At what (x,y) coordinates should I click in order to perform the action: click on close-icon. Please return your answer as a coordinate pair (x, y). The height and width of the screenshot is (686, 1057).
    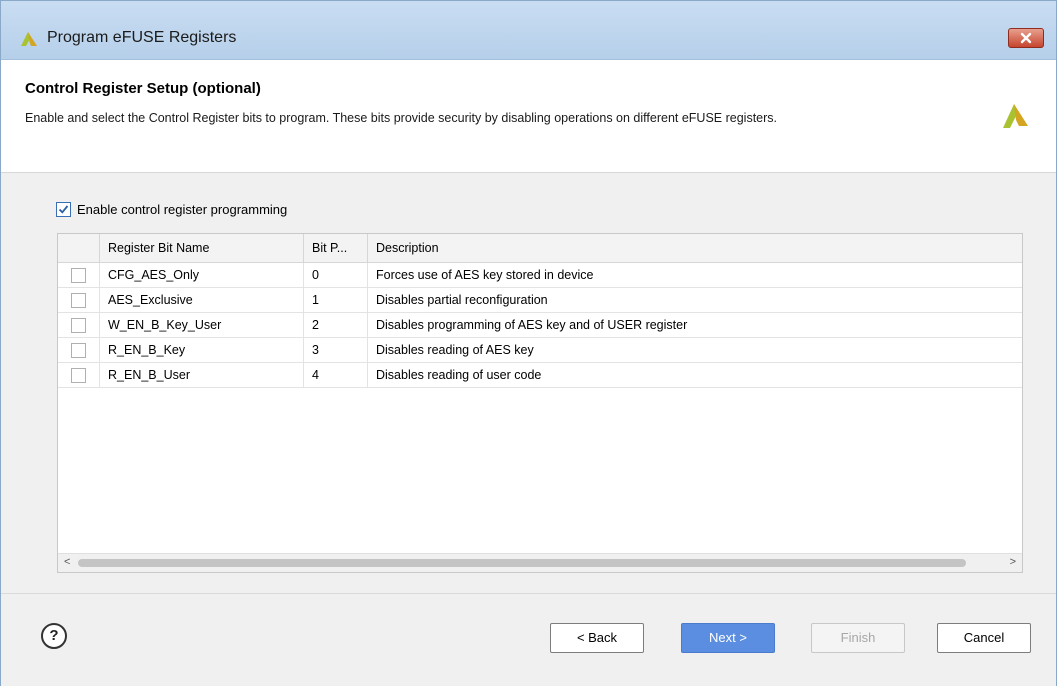
    Looking at the image, I should click on (1026, 38).